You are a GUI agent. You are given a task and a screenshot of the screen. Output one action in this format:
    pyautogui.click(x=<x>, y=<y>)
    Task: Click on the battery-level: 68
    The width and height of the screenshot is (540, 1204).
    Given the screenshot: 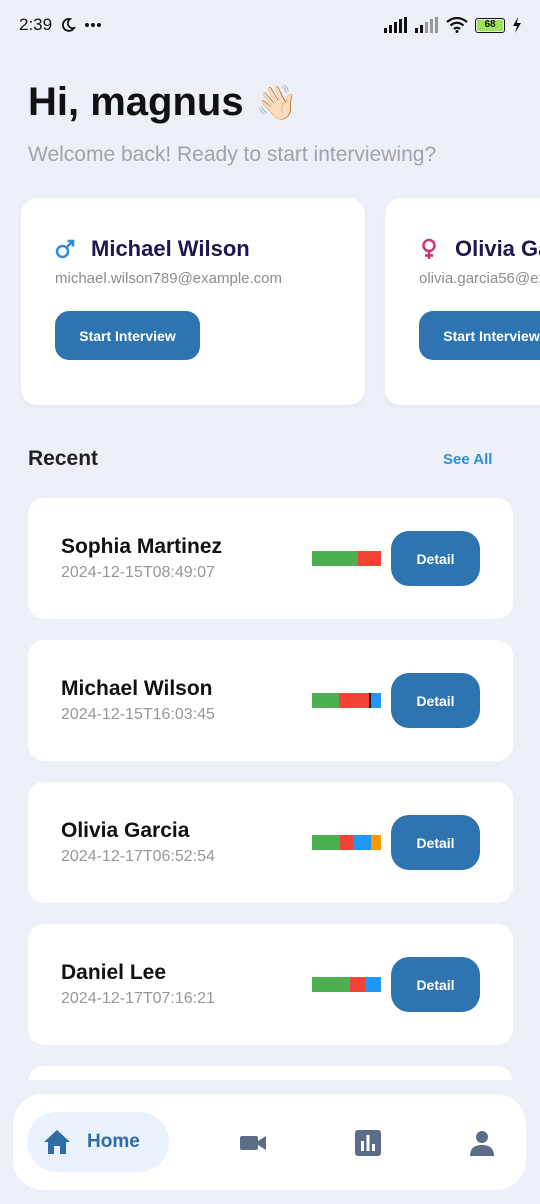 What is the action you would take?
    pyautogui.click(x=490, y=25)
    